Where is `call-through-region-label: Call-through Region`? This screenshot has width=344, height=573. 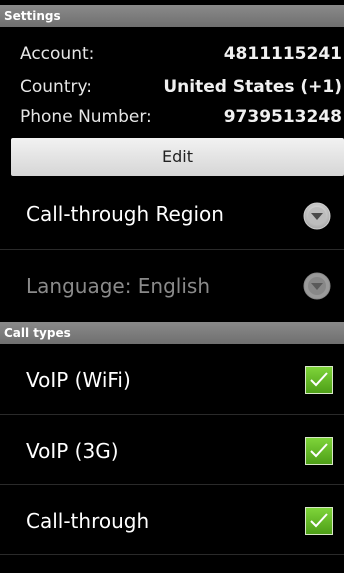
call-through-region-label: Call-through Region is located at coordinates (125, 214).